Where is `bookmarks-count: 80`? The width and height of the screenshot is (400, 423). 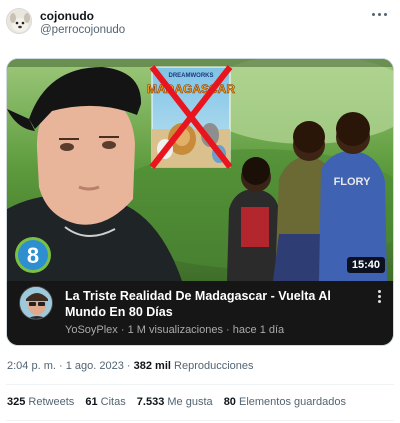
bookmarks-count: 80 is located at coordinates (229, 402).